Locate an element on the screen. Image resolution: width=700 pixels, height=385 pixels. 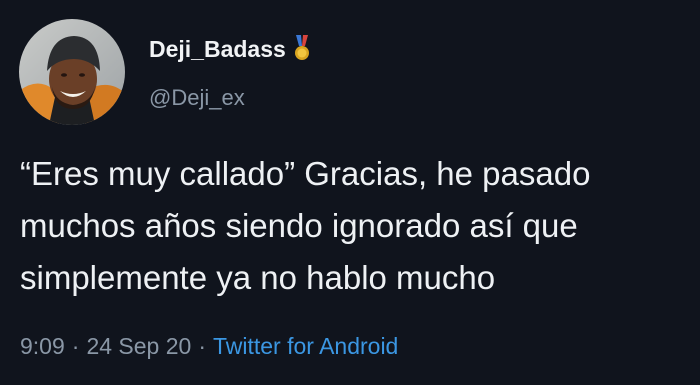
tweet-meta: 9:09 · 24 Sep 20 · Twitter for Android is located at coordinates (209, 346).